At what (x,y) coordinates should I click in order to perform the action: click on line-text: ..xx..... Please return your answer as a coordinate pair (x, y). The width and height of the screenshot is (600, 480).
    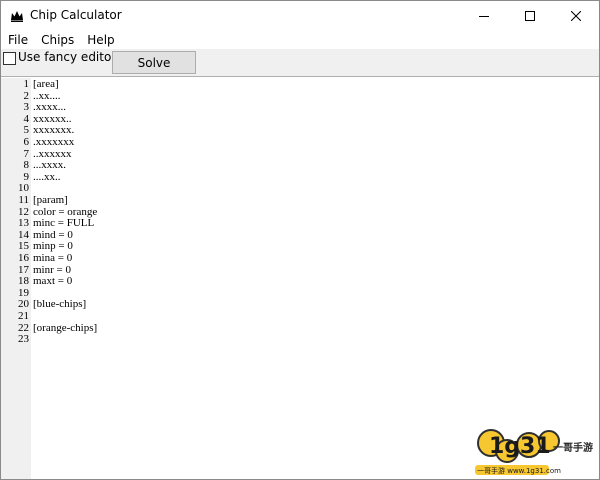
    Looking at the image, I should click on (47, 95).